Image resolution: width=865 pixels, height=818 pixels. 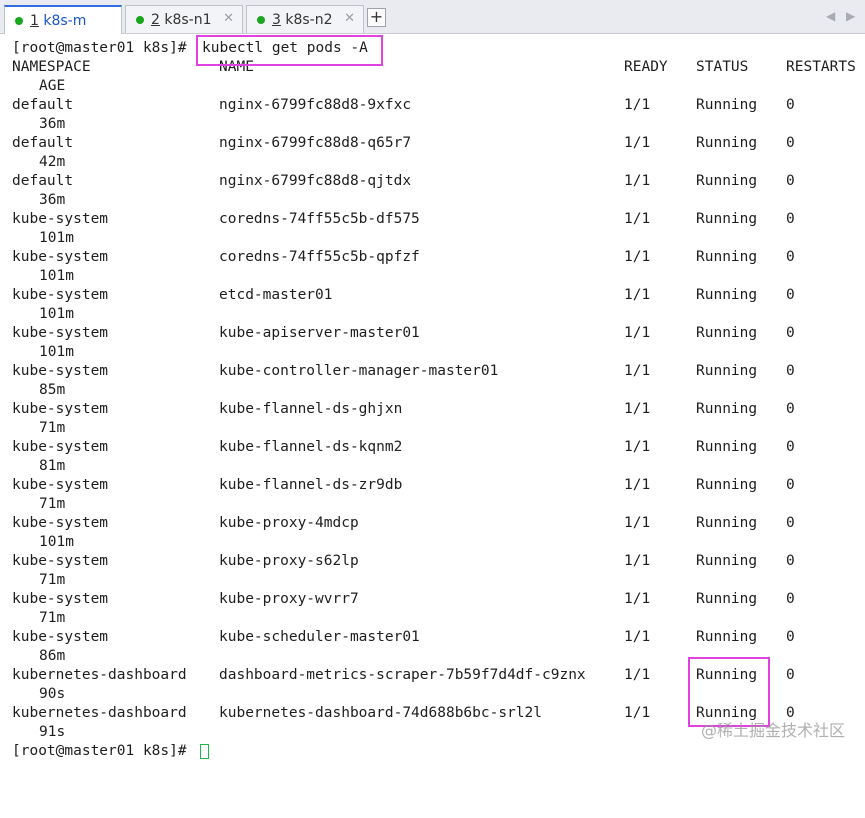 I want to click on pod-age: 85m, so click(x=52, y=390).